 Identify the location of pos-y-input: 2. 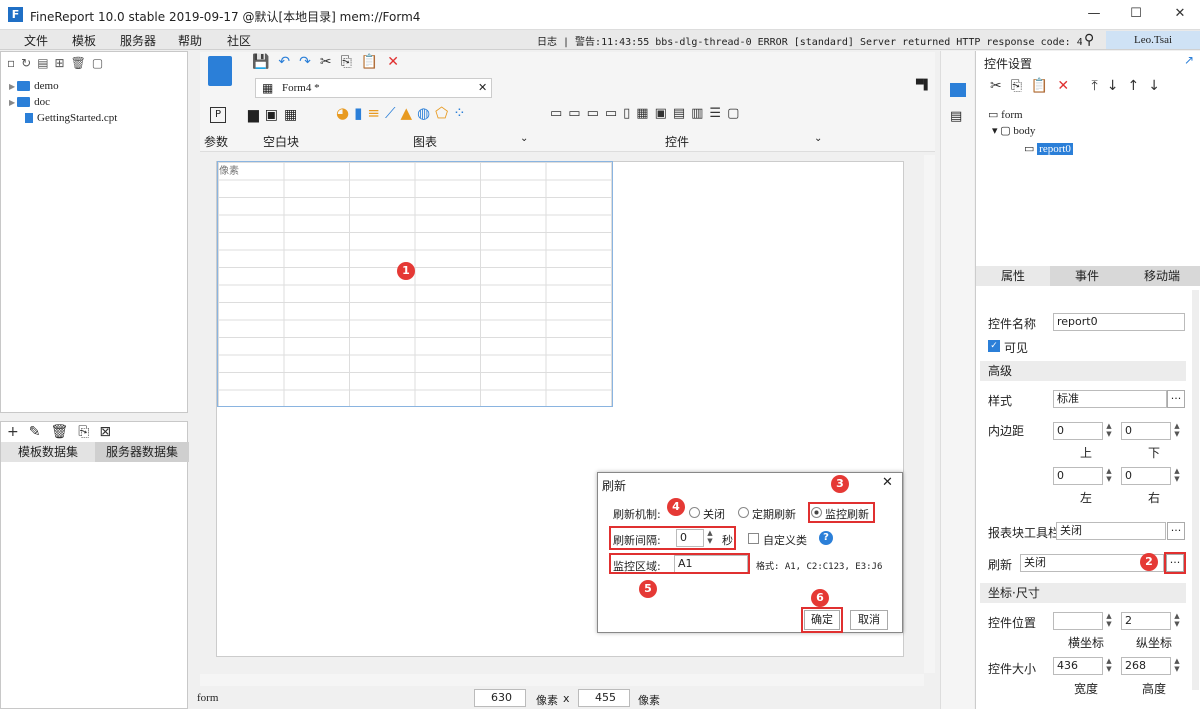
(1146, 621).